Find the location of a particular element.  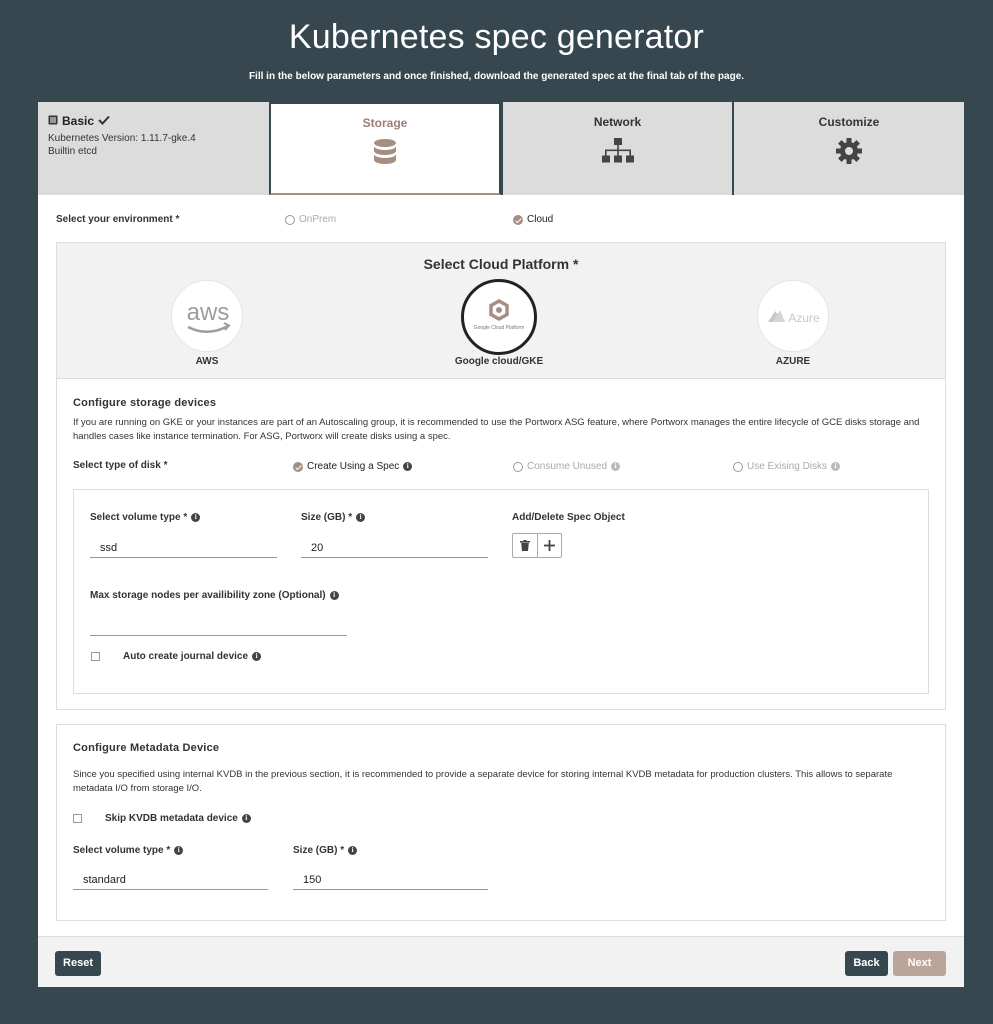

size-label-text: Size (GB) * is located at coordinates (327, 517).